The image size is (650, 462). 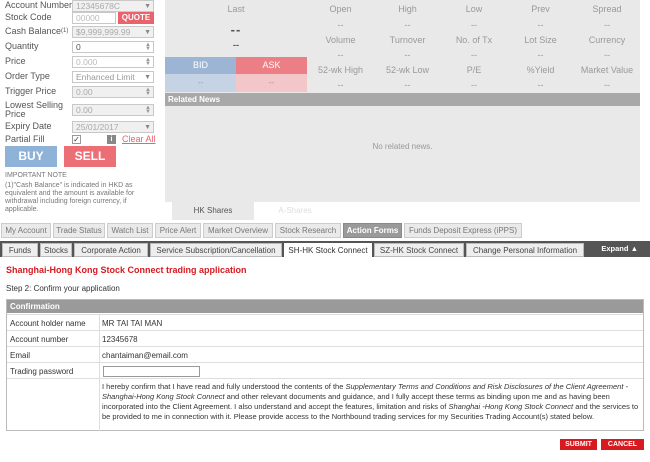 What do you see at coordinates (325, 338) in the screenshot?
I see `number-row: Account number 12345678` at bounding box center [325, 338].